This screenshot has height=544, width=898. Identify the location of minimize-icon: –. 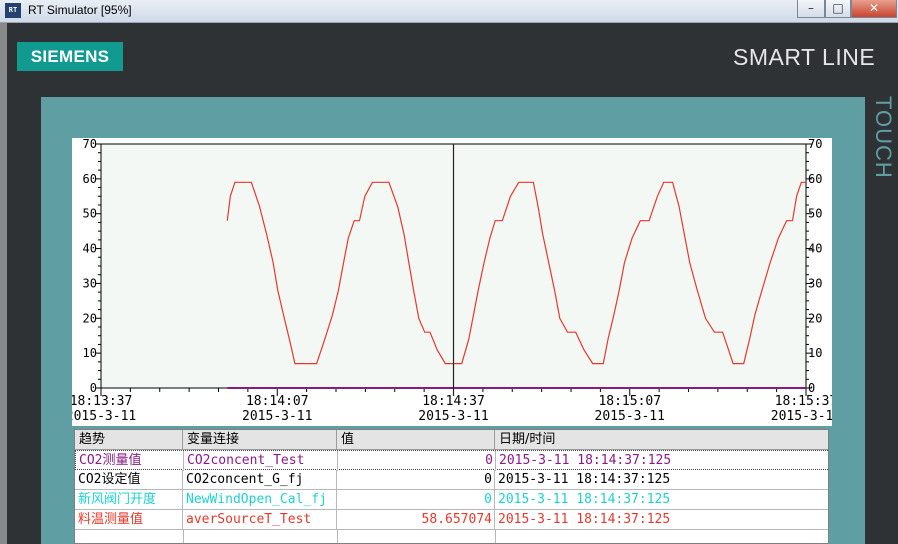
(811, 8).